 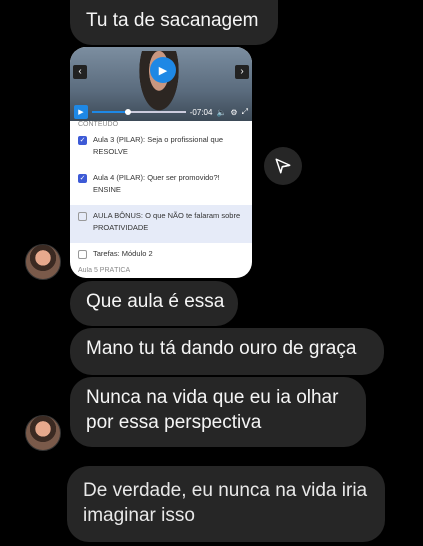 What do you see at coordinates (98, 124) in the screenshot?
I see `lesson-list-header: CONTEÚDO` at bounding box center [98, 124].